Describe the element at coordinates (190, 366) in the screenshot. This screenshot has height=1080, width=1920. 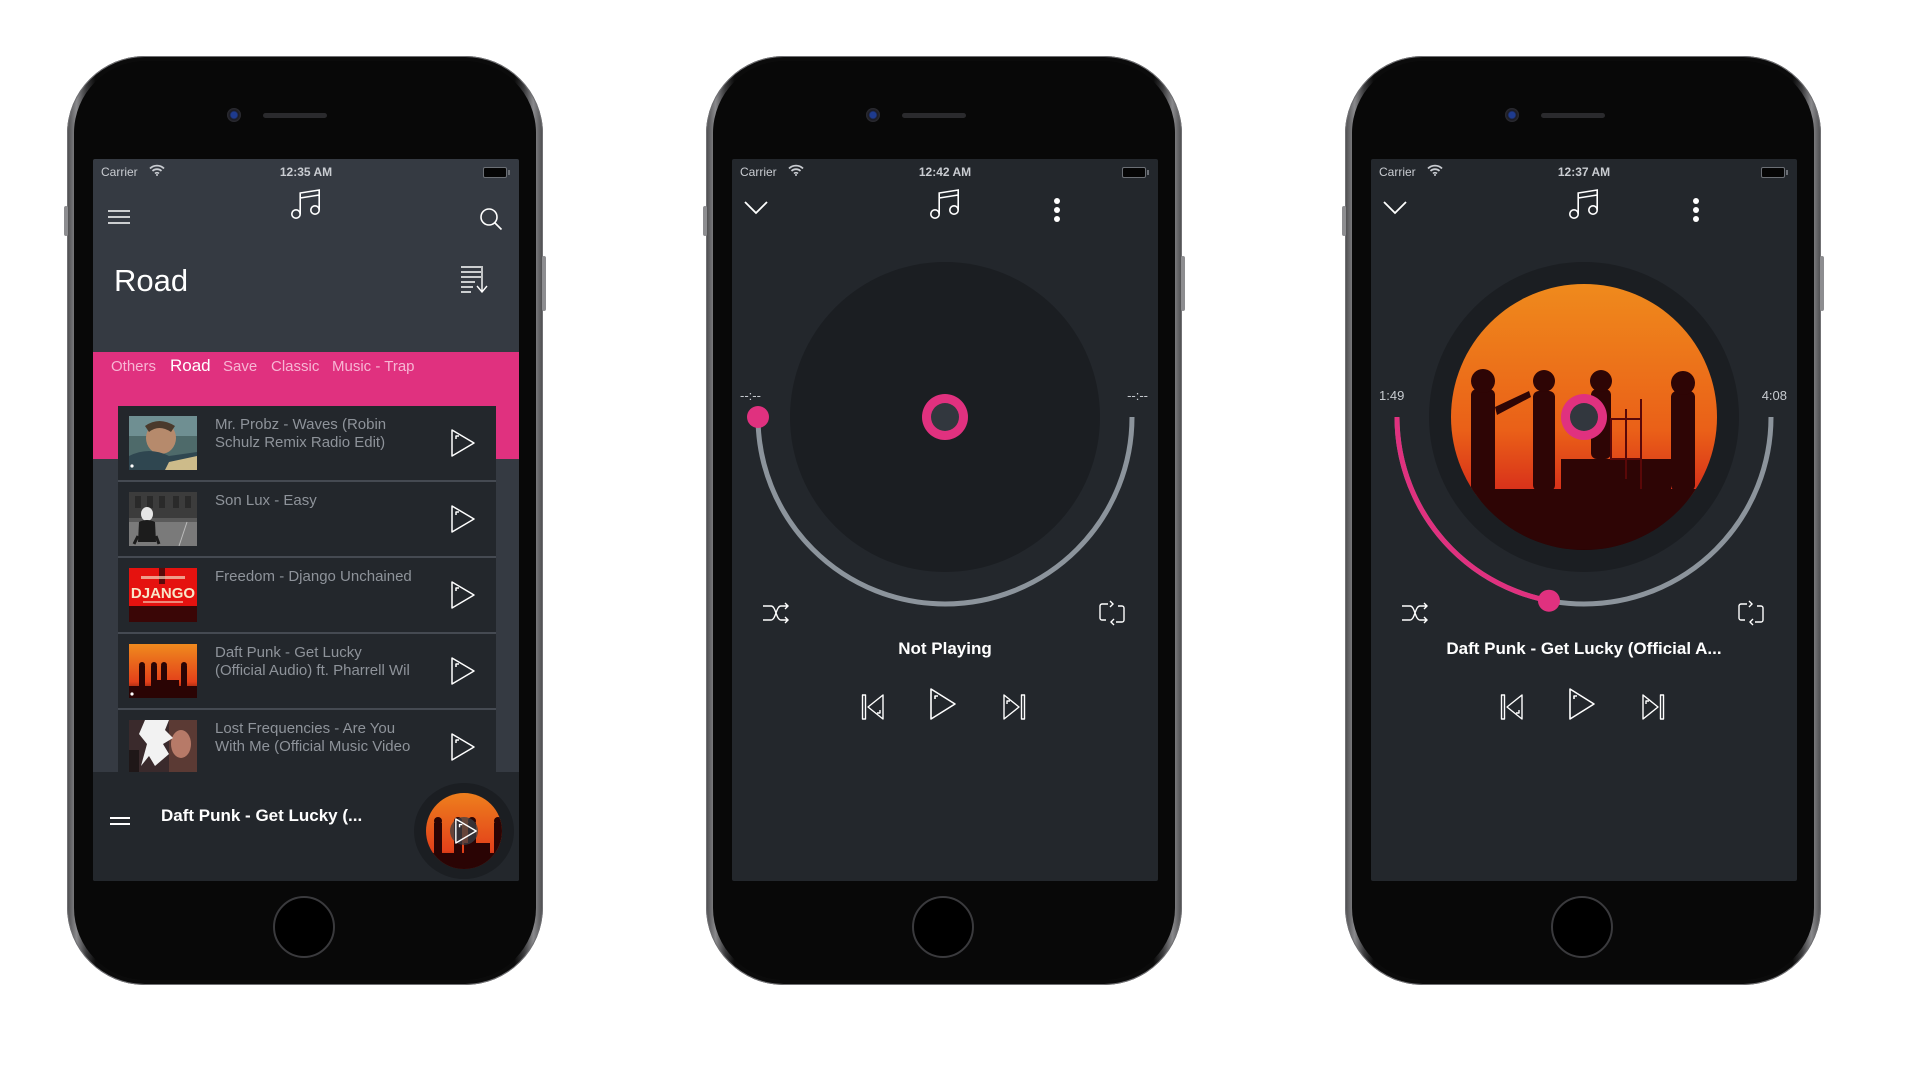
I see `tab-road: Road` at that location.